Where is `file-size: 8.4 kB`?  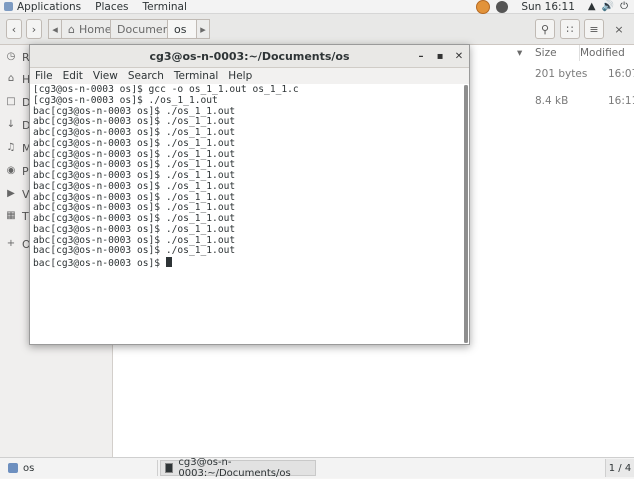
file-size: 8.4 kB is located at coordinates (552, 101).